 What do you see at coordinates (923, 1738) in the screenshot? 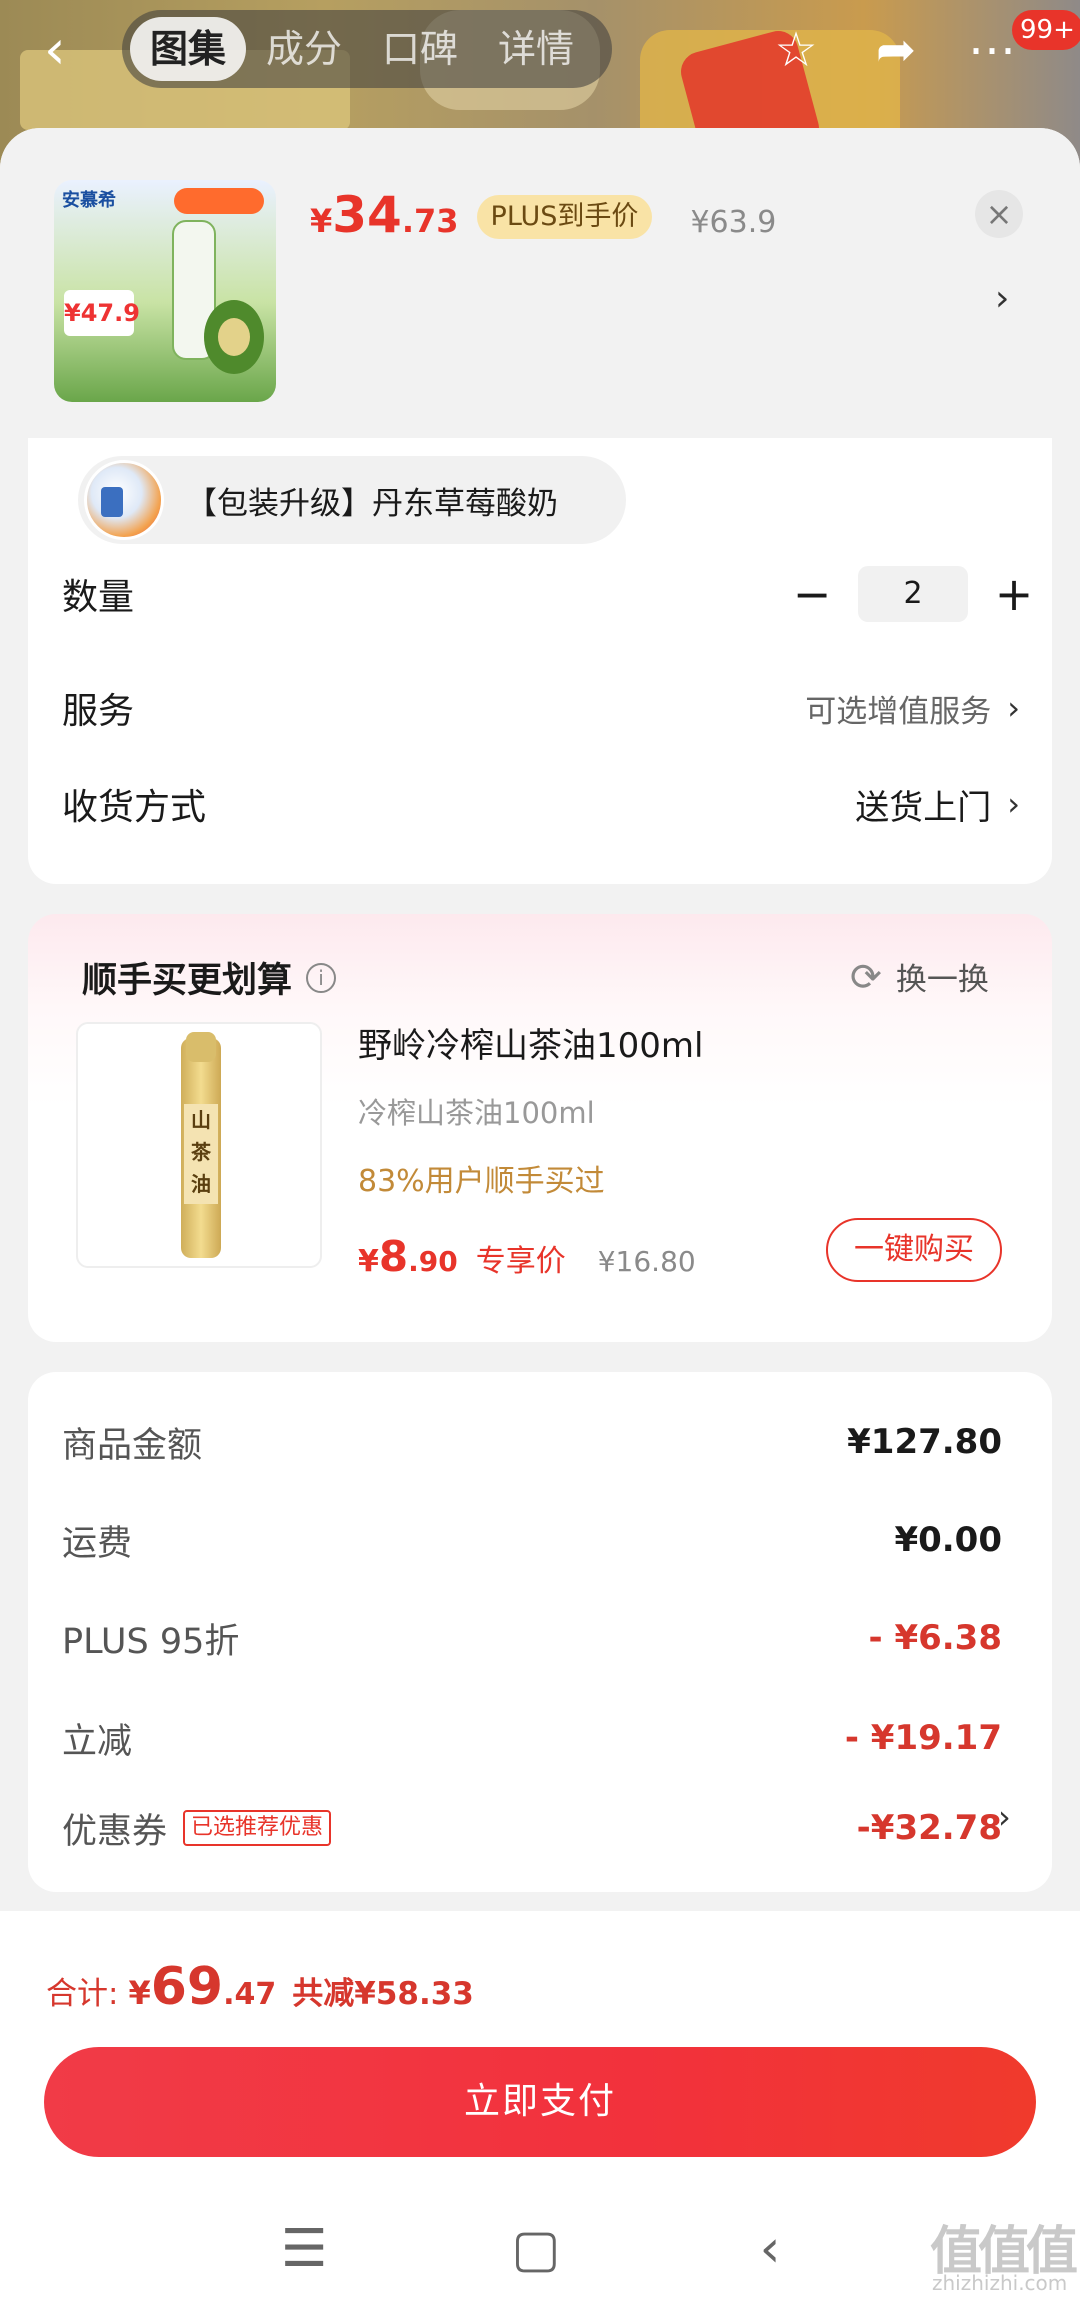
I see `summary-amount: - ¥19.17` at bounding box center [923, 1738].